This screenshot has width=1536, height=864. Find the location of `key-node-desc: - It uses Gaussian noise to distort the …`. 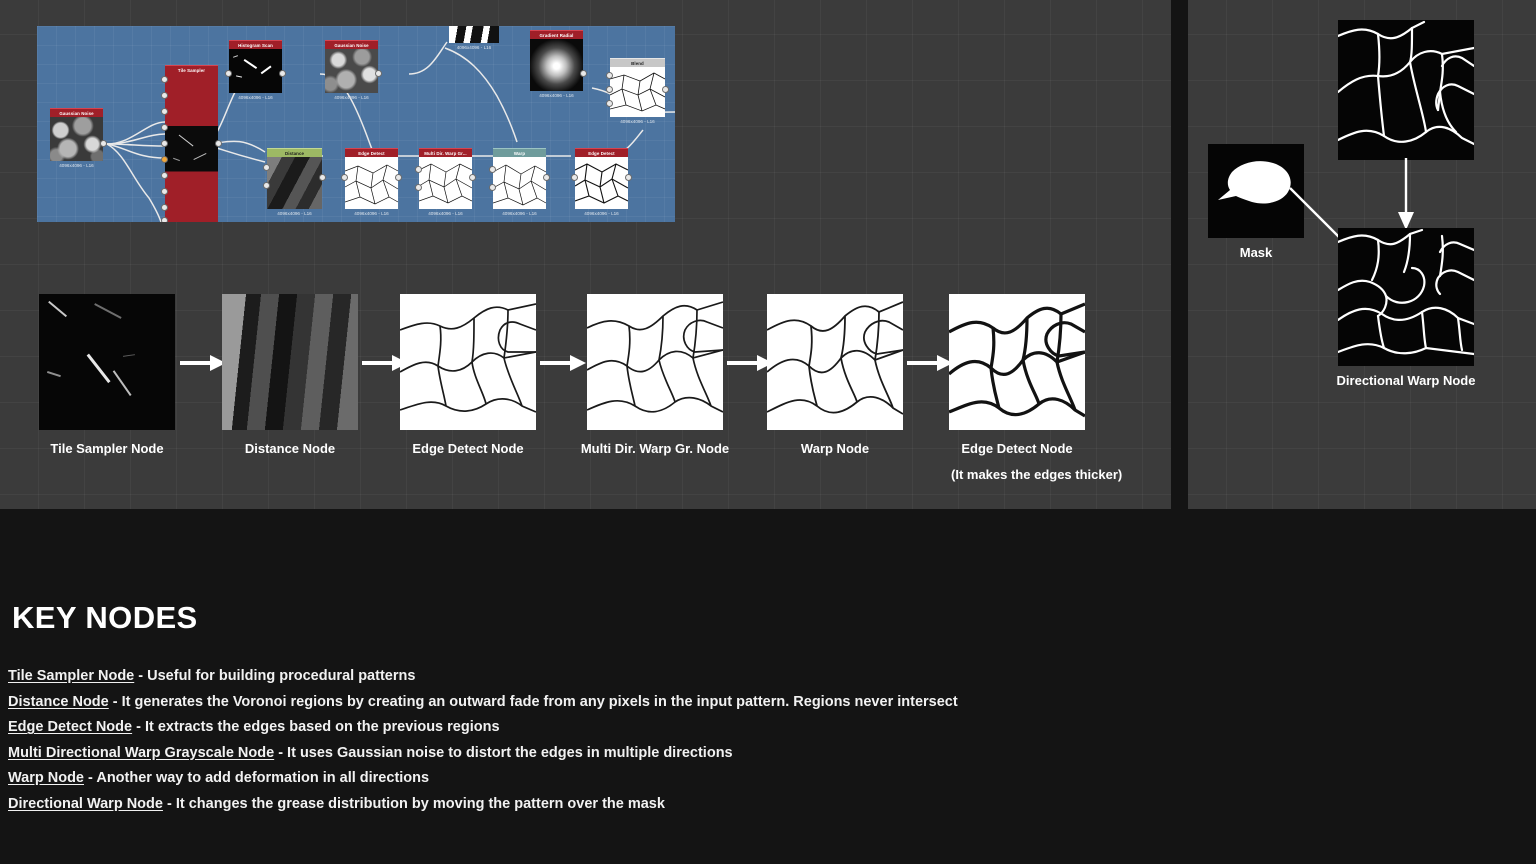

key-node-desc: - It uses Gaussian noise to distort the … is located at coordinates (503, 752).